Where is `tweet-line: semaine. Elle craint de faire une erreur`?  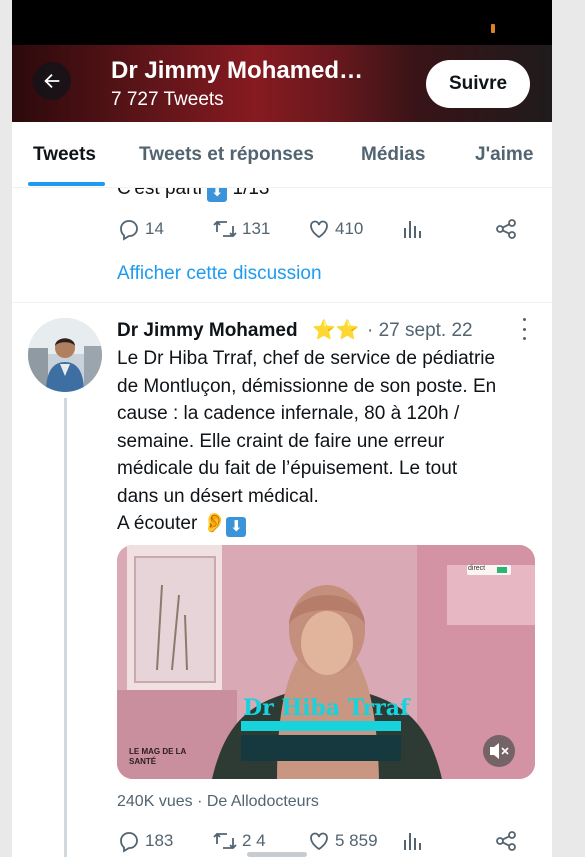
tweet-line: semaine. Elle craint de faire une erreur is located at coordinates (281, 441).